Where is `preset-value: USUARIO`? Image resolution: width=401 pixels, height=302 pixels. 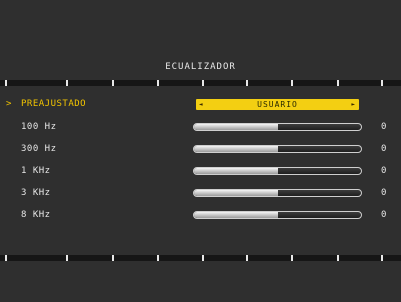 preset-value: USUARIO is located at coordinates (277, 104).